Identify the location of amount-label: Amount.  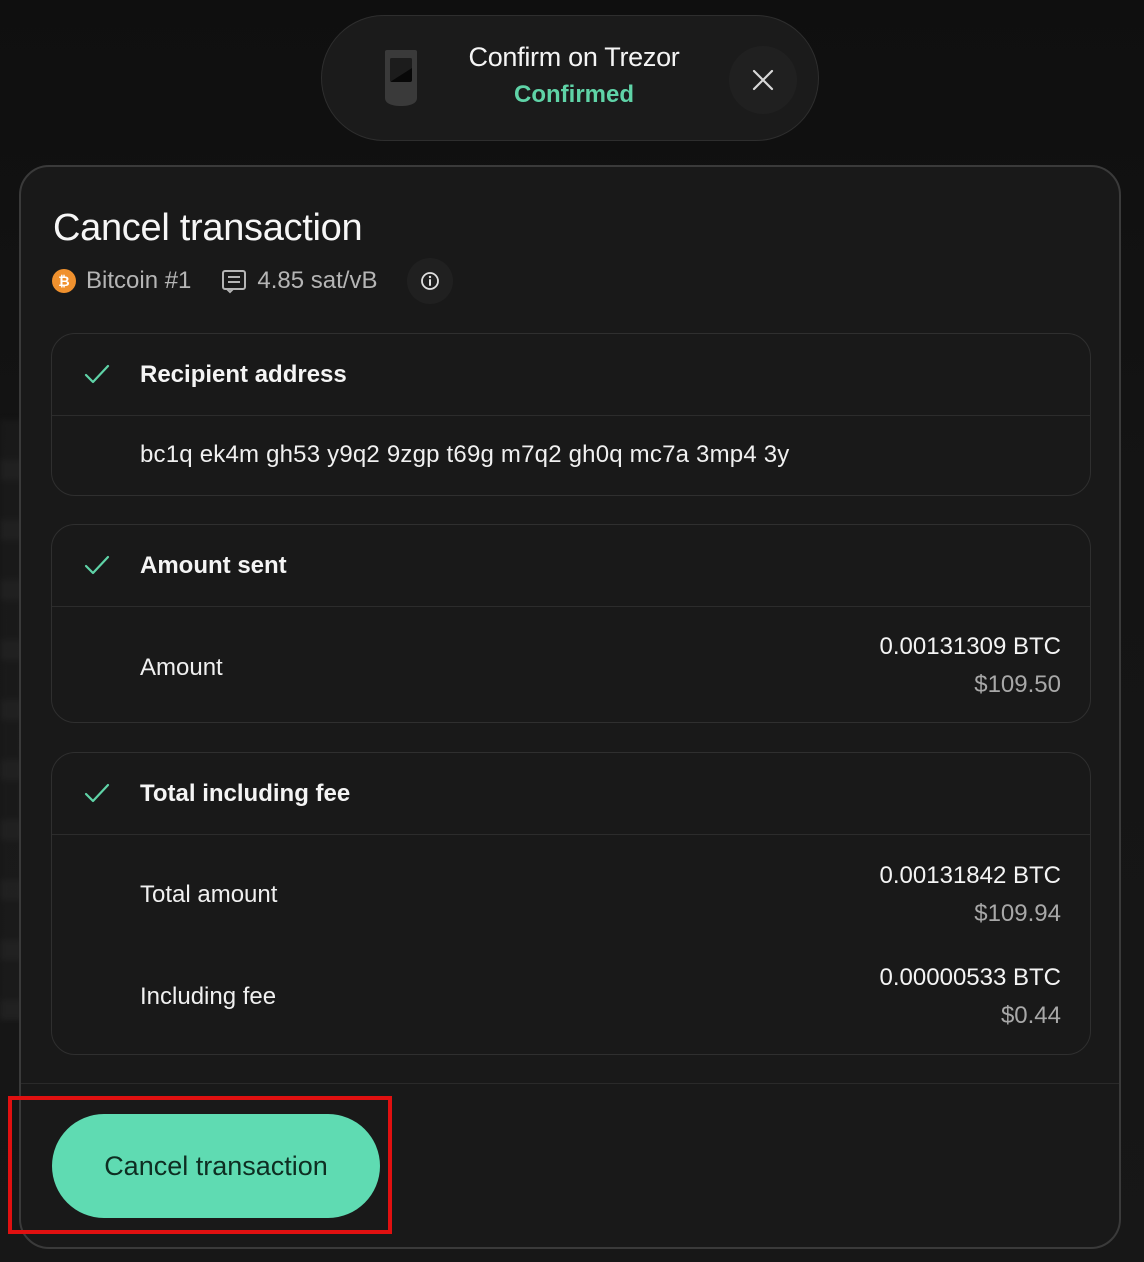
(181, 667).